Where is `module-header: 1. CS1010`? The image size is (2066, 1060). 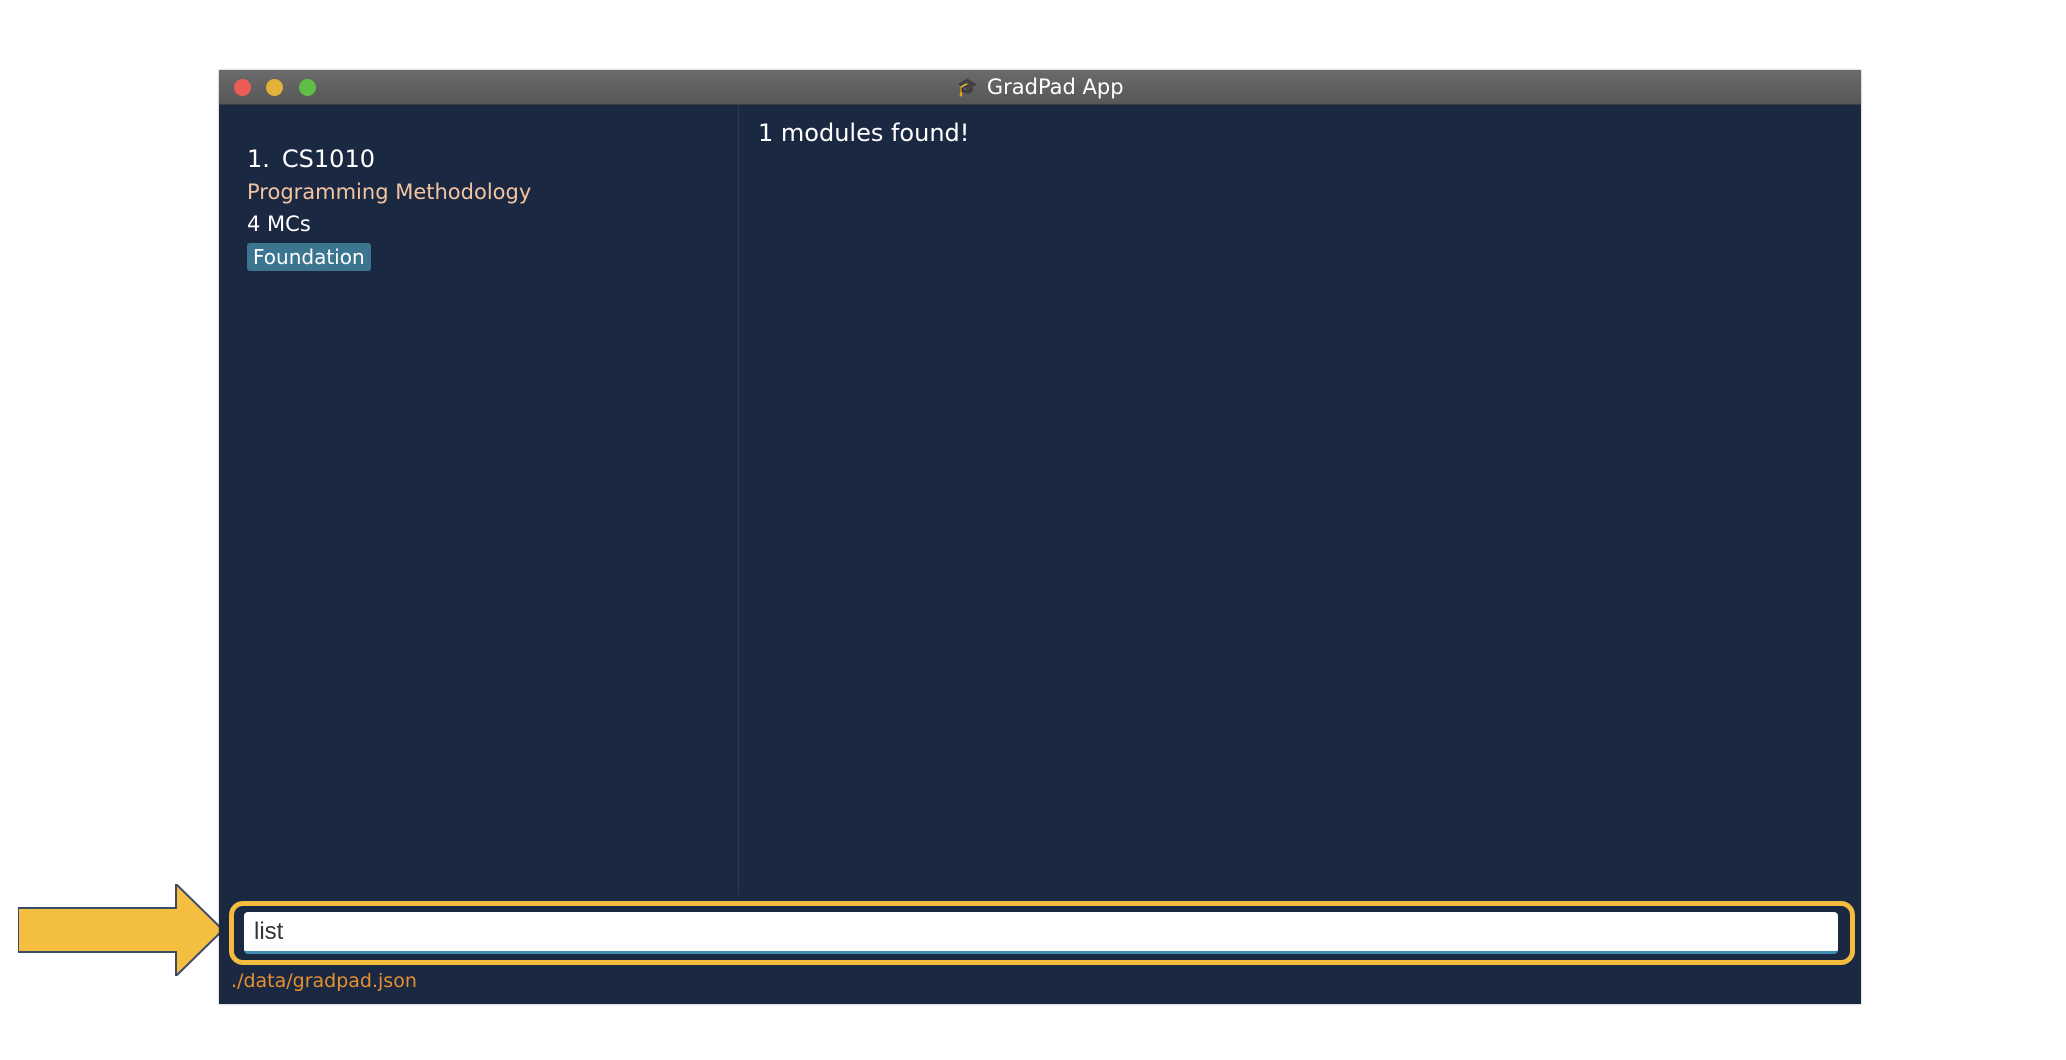
module-header: 1. CS1010 is located at coordinates (389, 159).